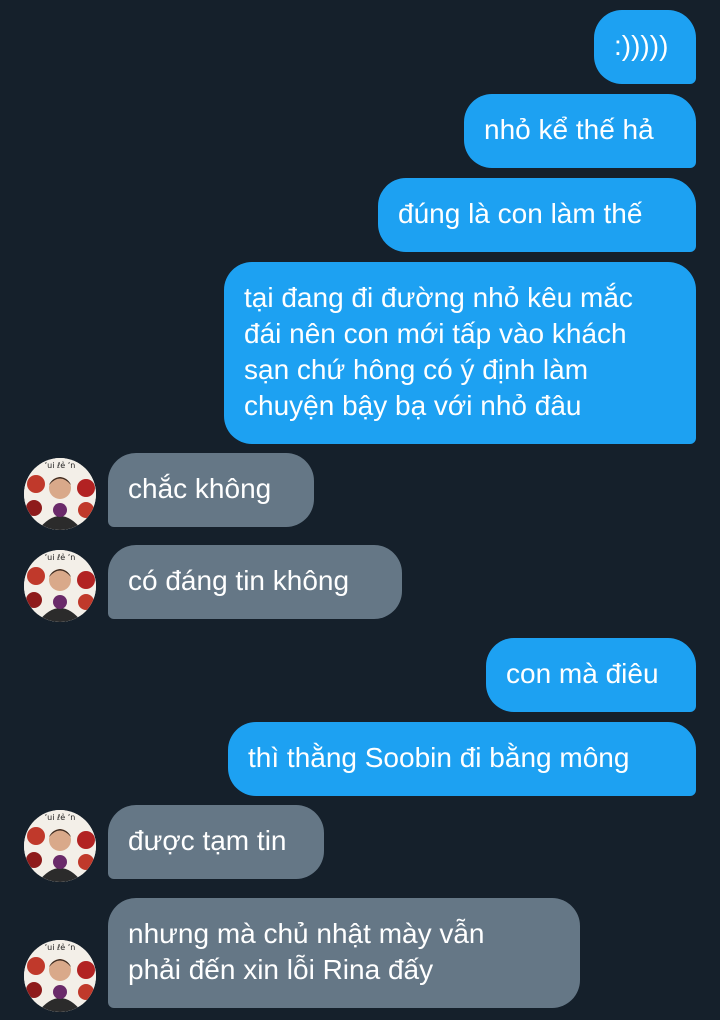  I want to click on message-text: được tạm tin, so click(207, 840).